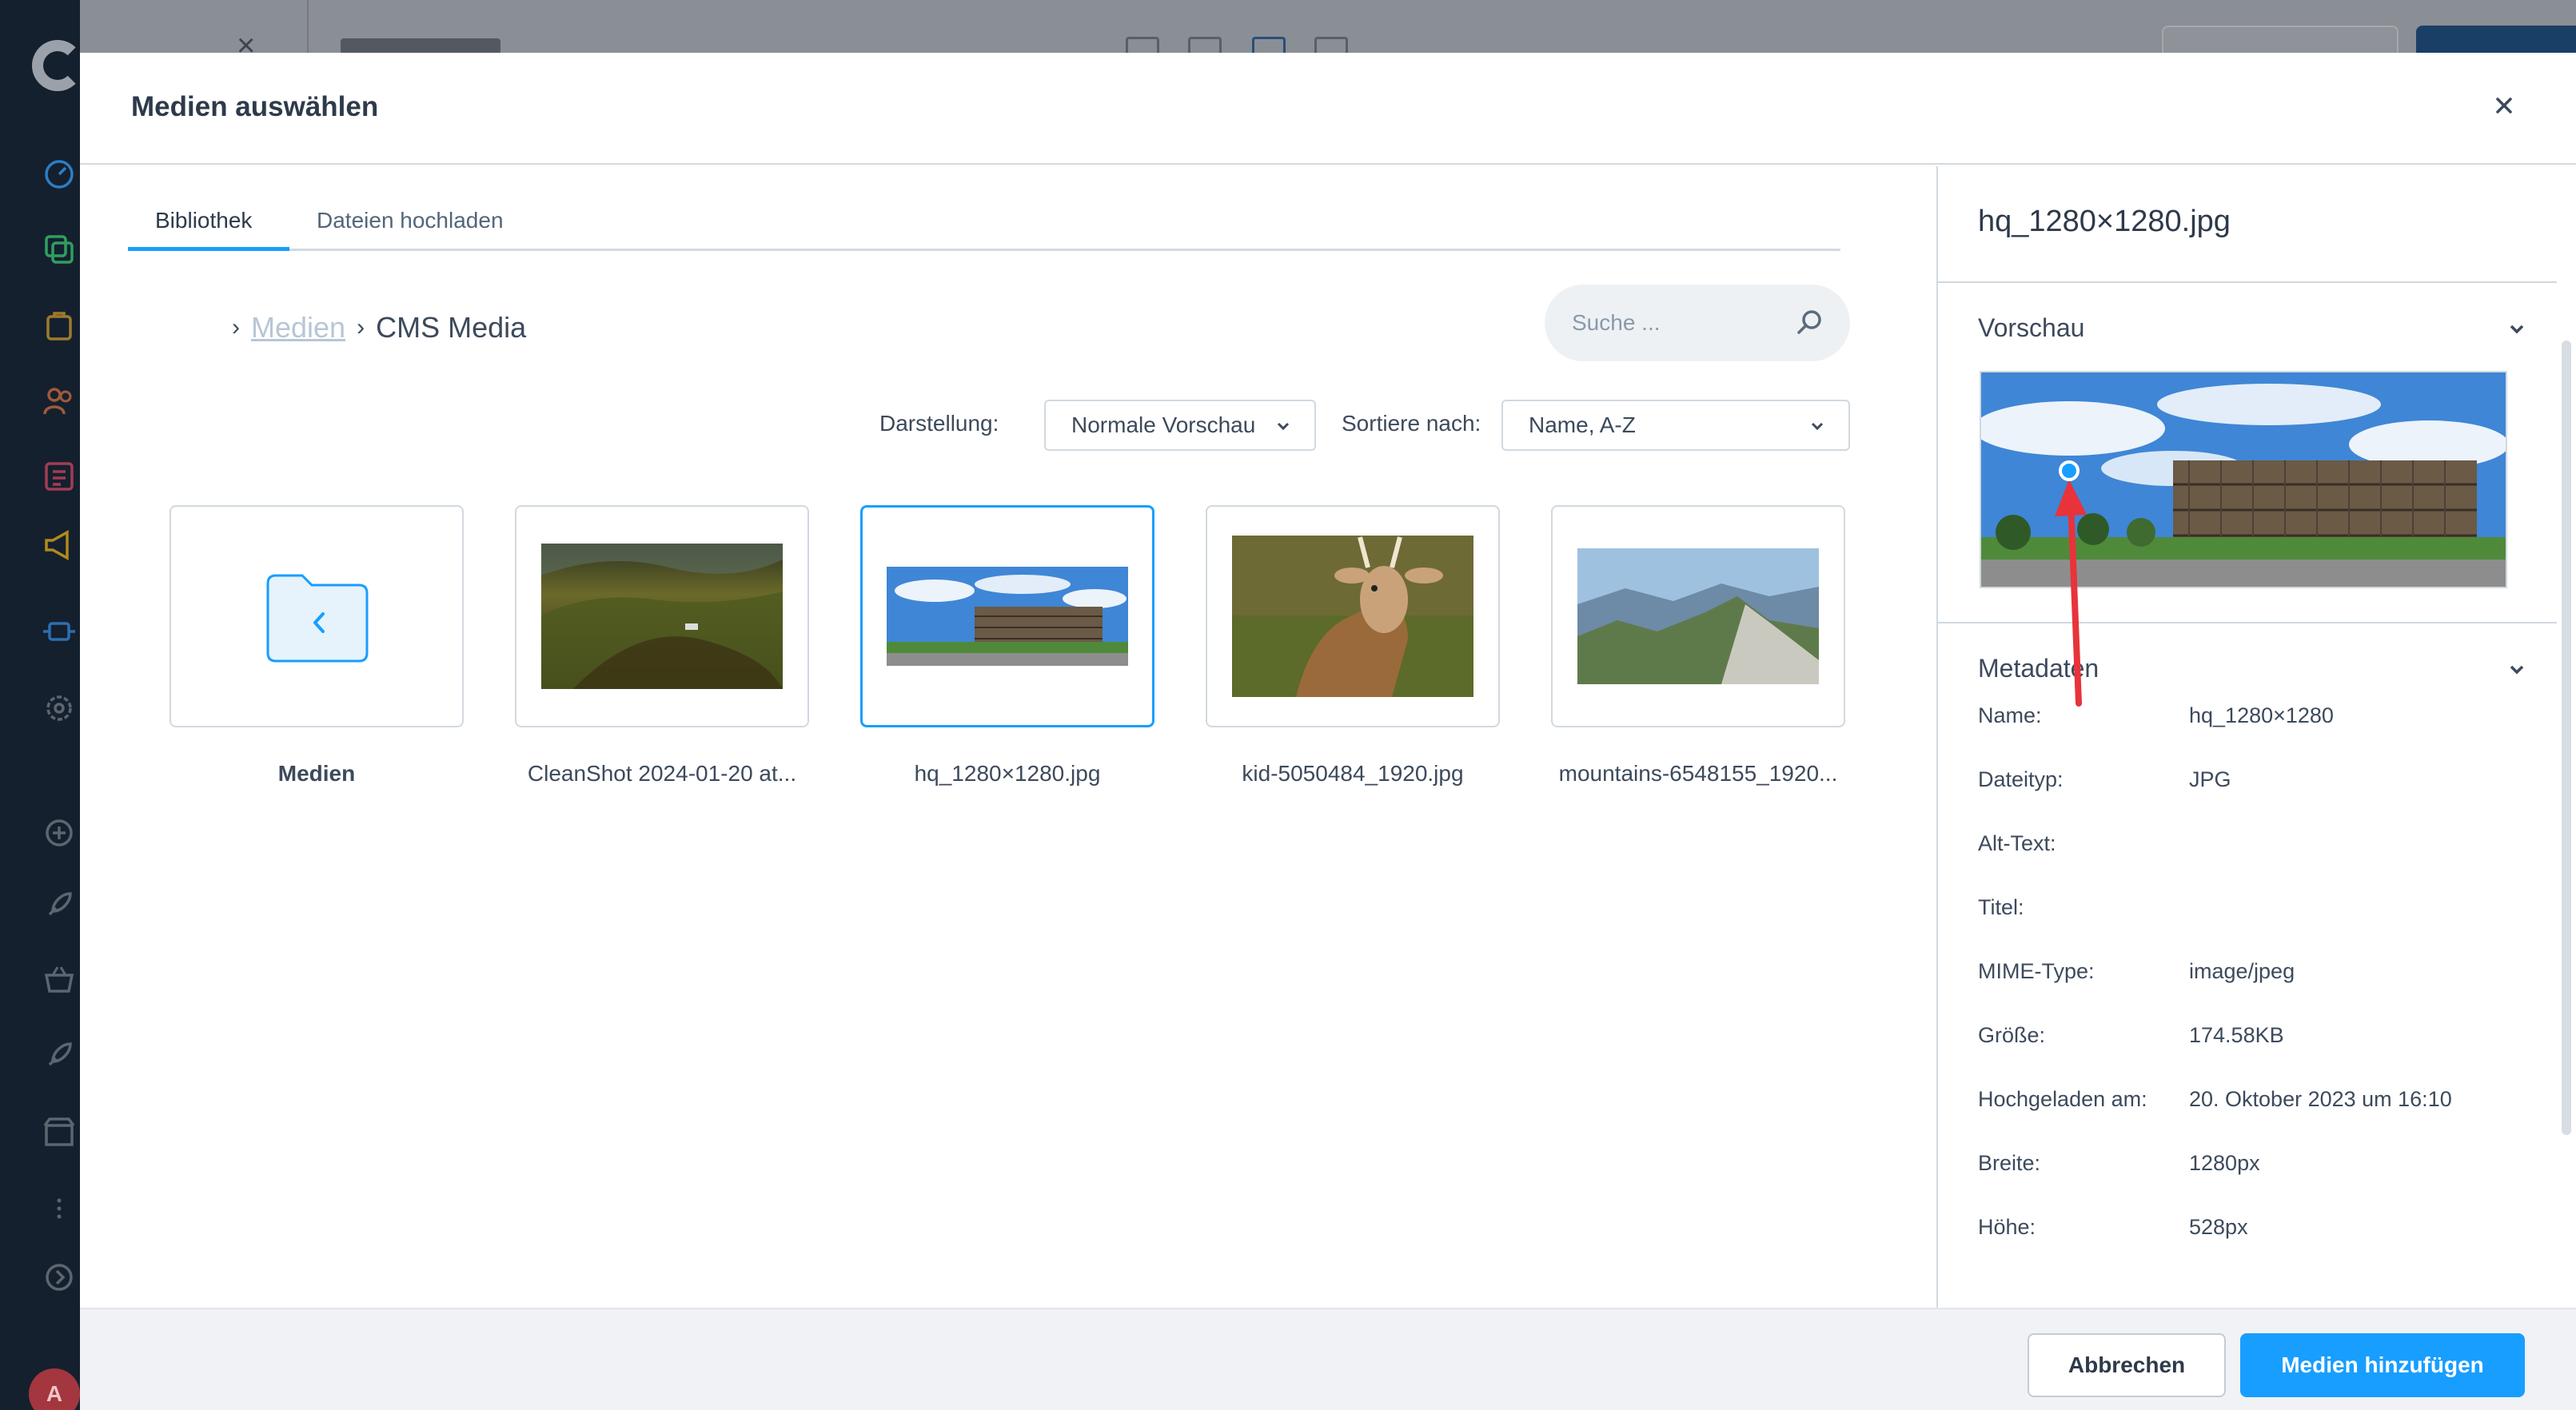 This screenshot has height=1410, width=2576. Describe the element at coordinates (2009, 1163) in the screenshot. I see `metadata-key: Breite:` at that location.